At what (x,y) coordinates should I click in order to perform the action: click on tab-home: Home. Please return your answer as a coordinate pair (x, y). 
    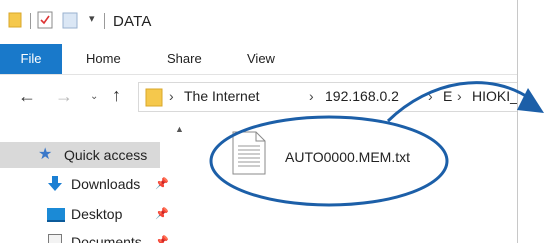
    Looking at the image, I should click on (103, 59).